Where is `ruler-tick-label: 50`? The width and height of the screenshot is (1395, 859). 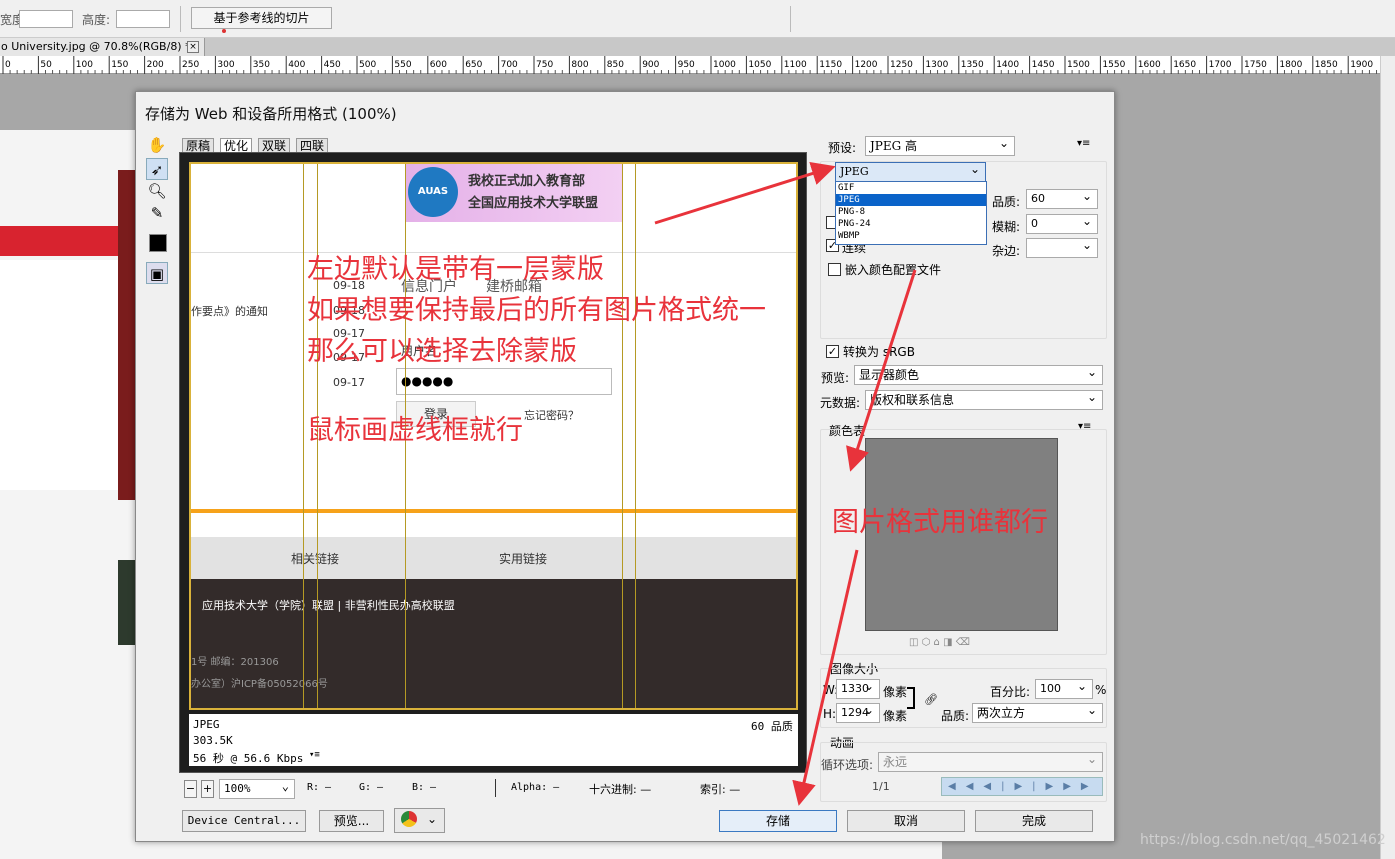
ruler-tick-label: 50 is located at coordinates (46, 65).